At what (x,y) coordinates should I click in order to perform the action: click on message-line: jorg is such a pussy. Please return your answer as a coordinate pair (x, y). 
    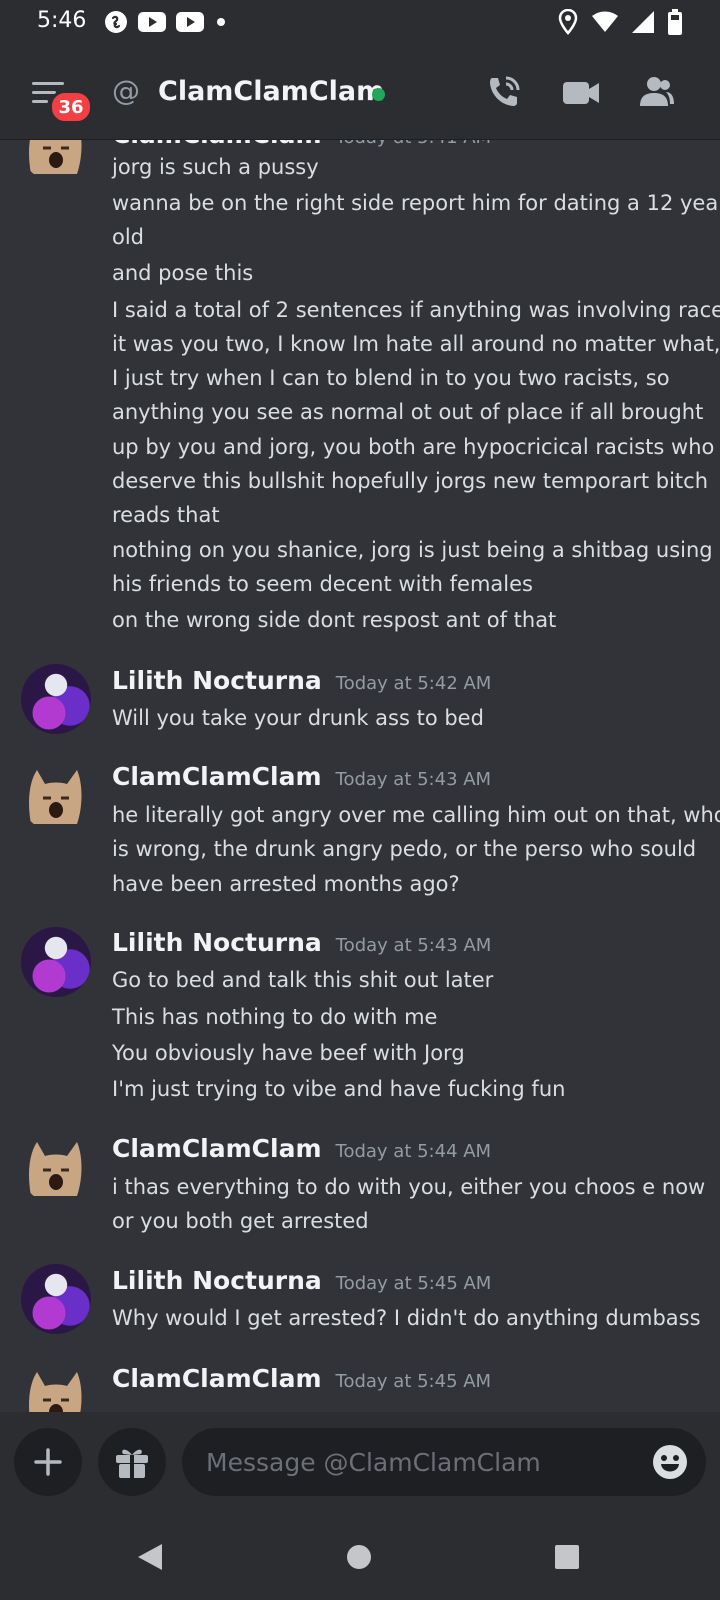
    Looking at the image, I should click on (215, 167).